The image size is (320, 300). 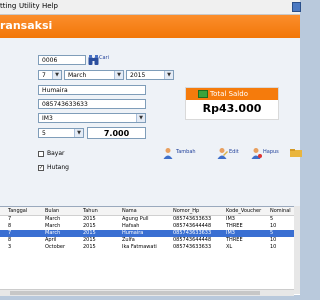 I want to click on total-saldo-panel: Total Saldo Rp43.000, so click(x=232, y=103).